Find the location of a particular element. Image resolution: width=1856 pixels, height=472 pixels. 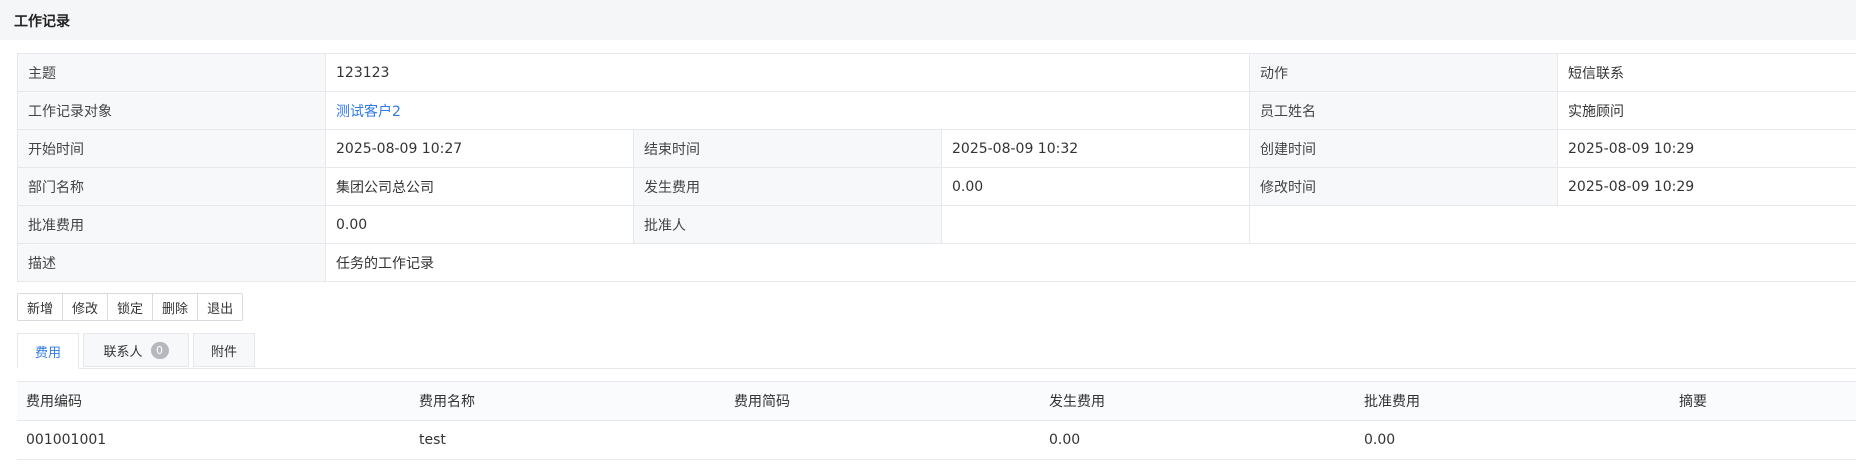

action-toolbar: 新增 修改 锁定 删除 退出 is located at coordinates (130, 307).